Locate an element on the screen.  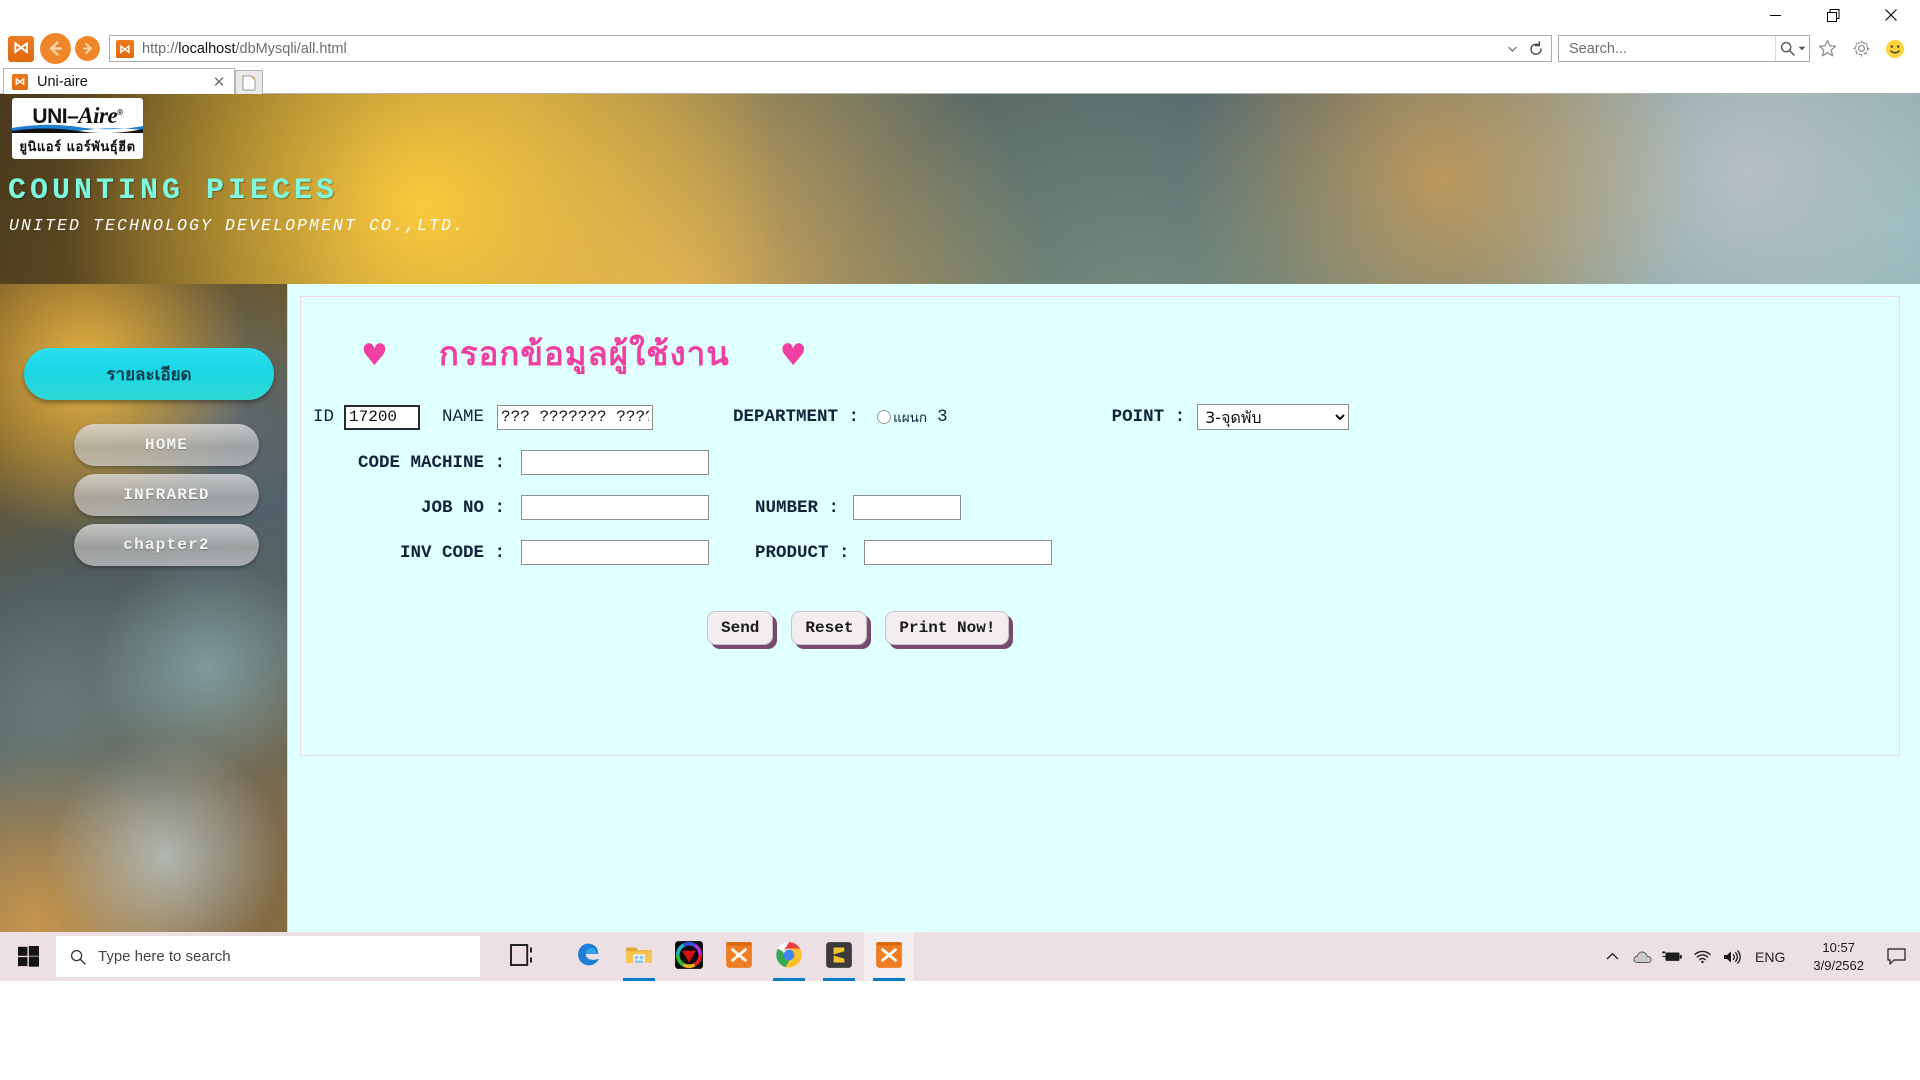
sidebar-item-label: รายละเอียด is located at coordinates (149, 374).